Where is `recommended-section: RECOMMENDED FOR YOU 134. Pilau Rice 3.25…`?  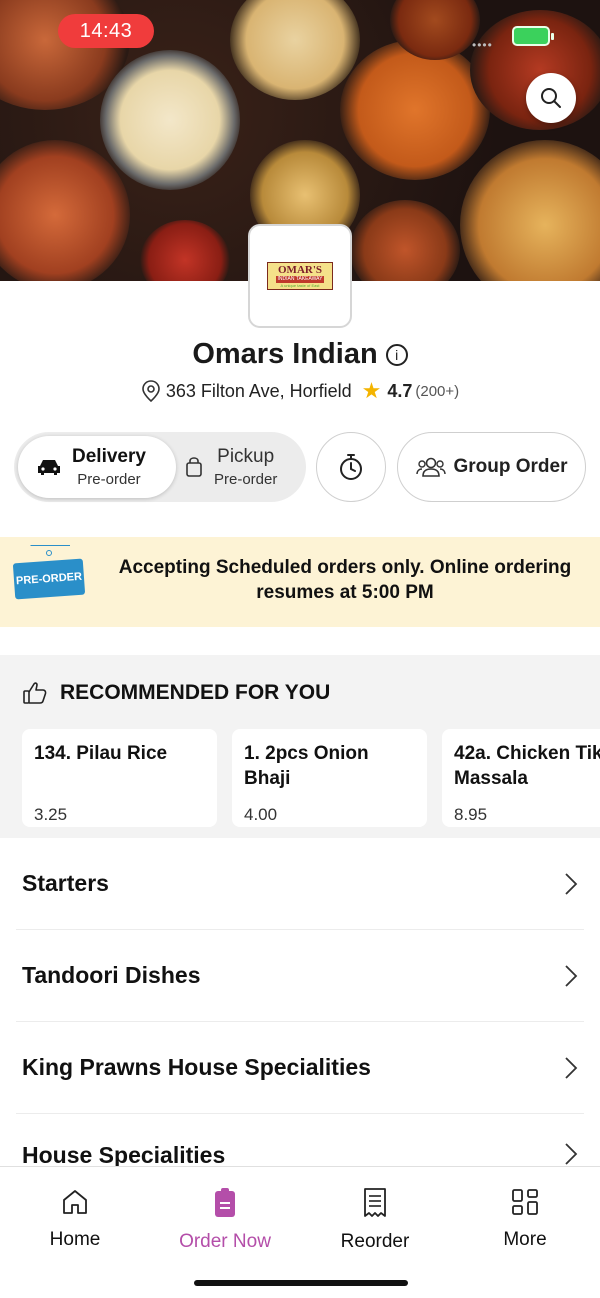
recommended-section: RECOMMENDED FOR YOU 134. Pilau Rice 3.25… is located at coordinates (300, 746).